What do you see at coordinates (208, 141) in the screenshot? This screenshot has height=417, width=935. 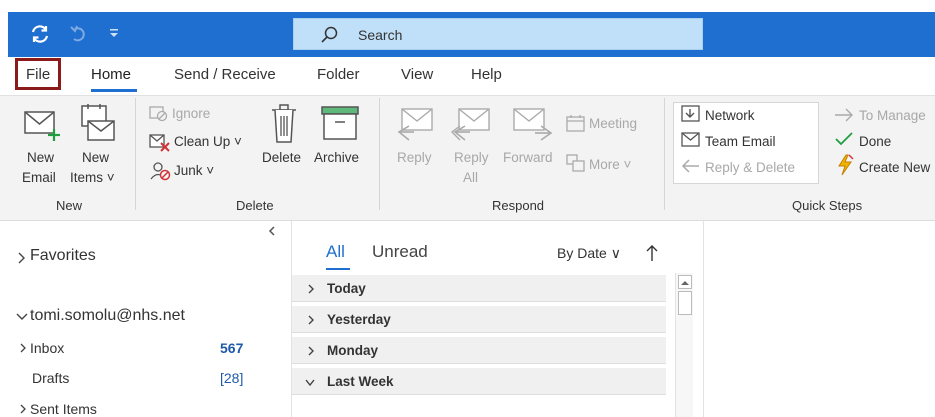 I see `clean-up-label: Clean Up ˅` at bounding box center [208, 141].